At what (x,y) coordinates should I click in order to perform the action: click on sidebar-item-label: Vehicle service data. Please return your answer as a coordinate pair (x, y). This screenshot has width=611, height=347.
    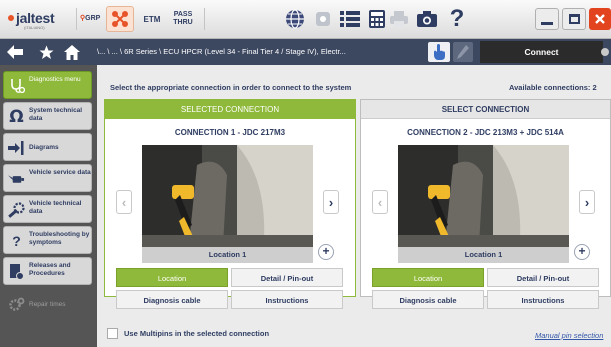
    Looking at the image, I should click on (60, 172).